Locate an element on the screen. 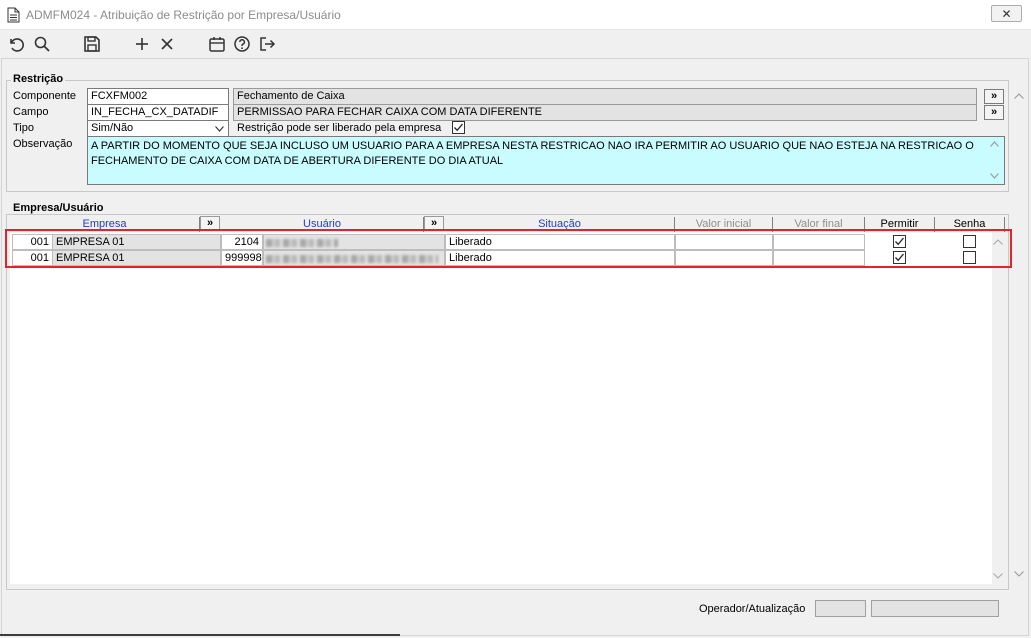  col-header-usuario: Usuário is located at coordinates (322, 224).